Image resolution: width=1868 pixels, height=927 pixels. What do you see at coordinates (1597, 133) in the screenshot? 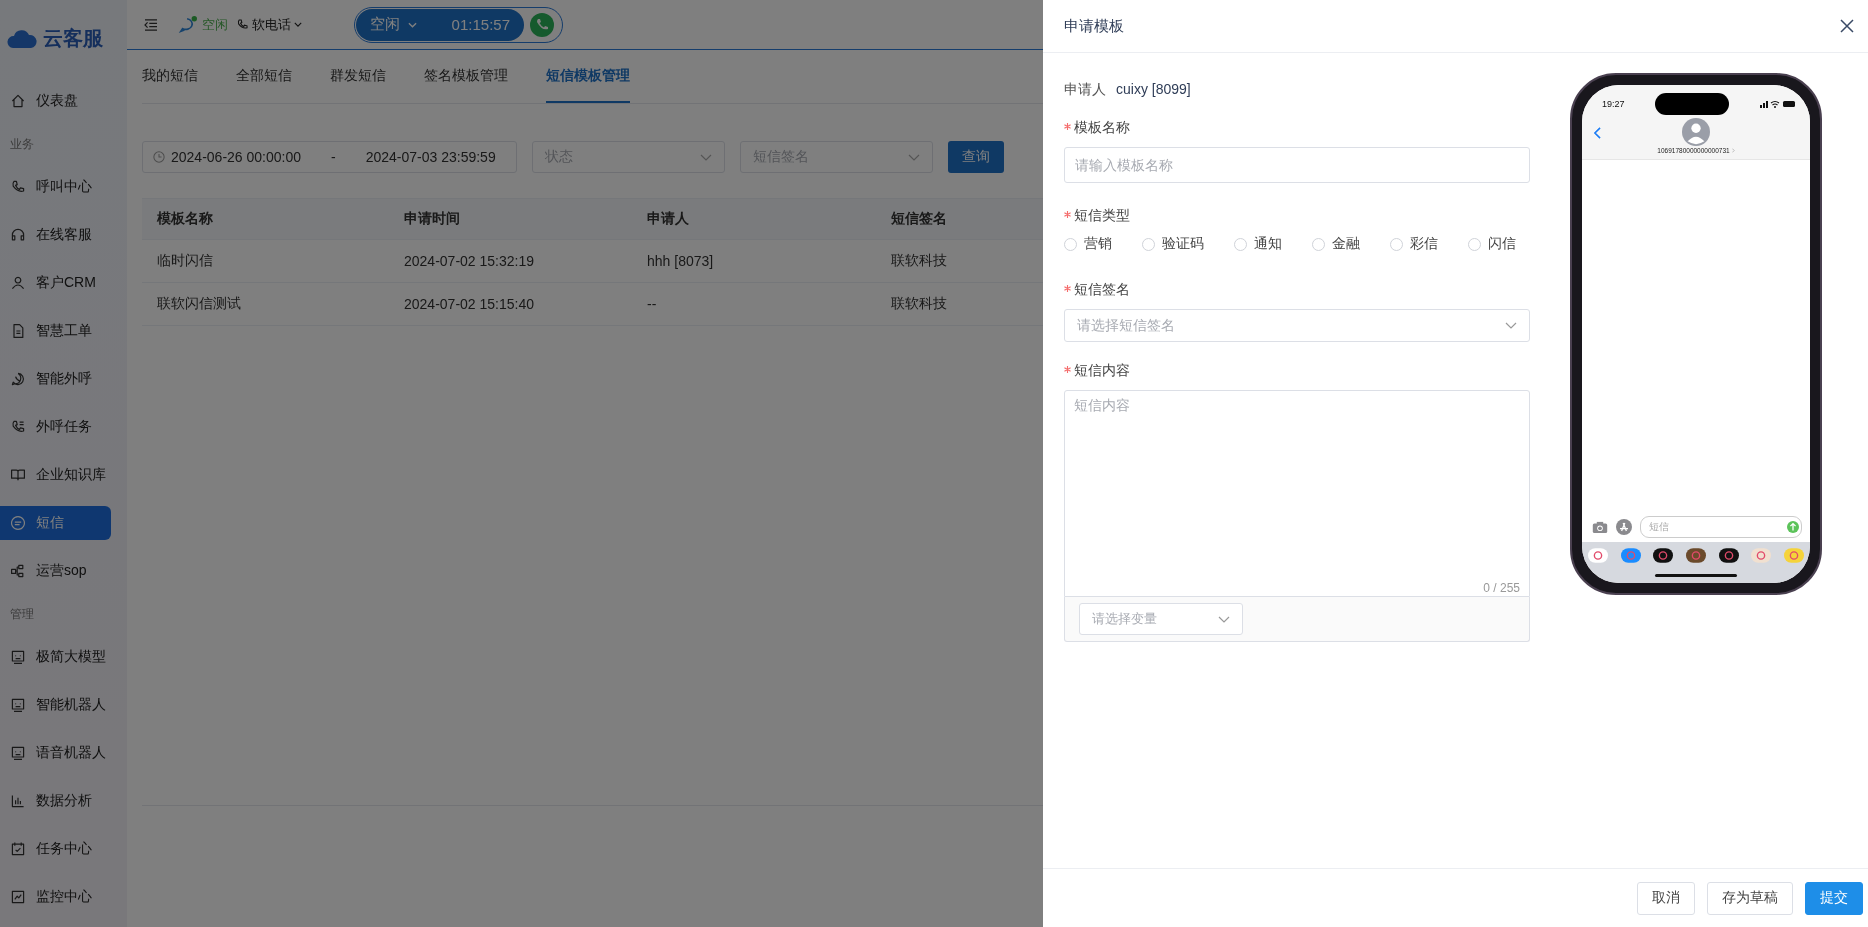
I see `back-chevron-icon` at bounding box center [1597, 133].